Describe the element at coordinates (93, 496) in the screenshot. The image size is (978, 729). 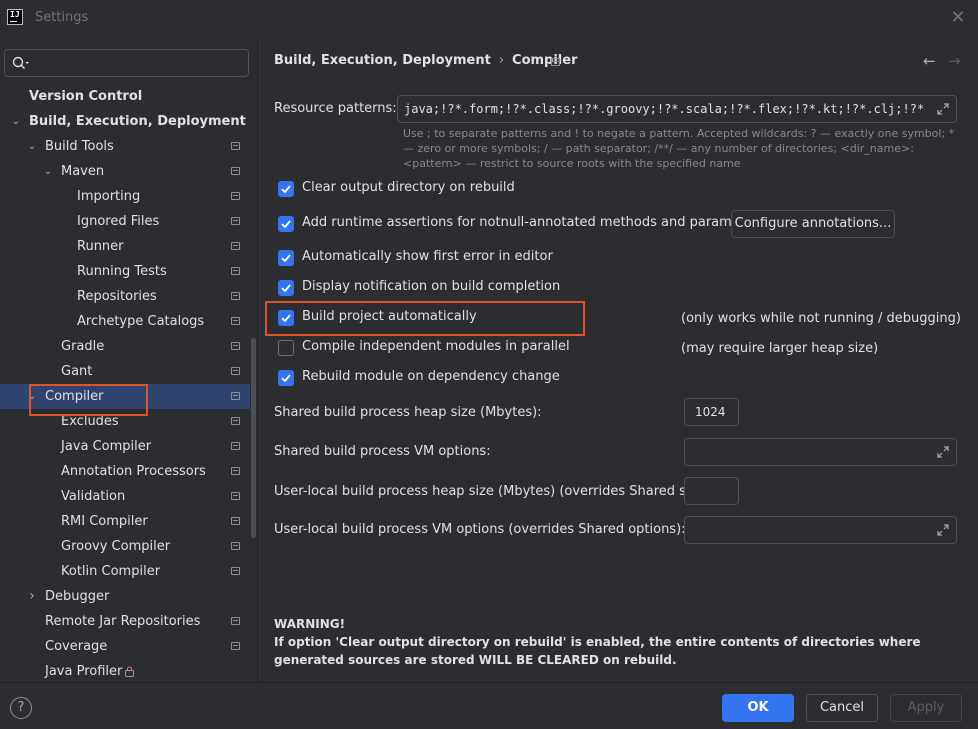
I see `sidebar-item-label: Validation` at that location.